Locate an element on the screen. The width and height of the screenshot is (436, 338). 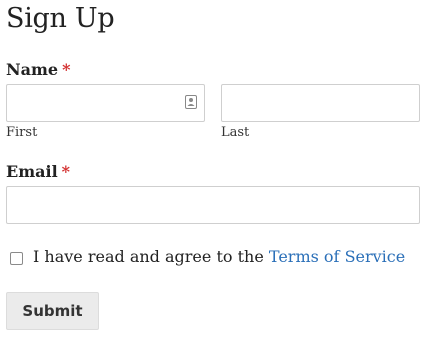
email-label: Email * is located at coordinates (38, 171).